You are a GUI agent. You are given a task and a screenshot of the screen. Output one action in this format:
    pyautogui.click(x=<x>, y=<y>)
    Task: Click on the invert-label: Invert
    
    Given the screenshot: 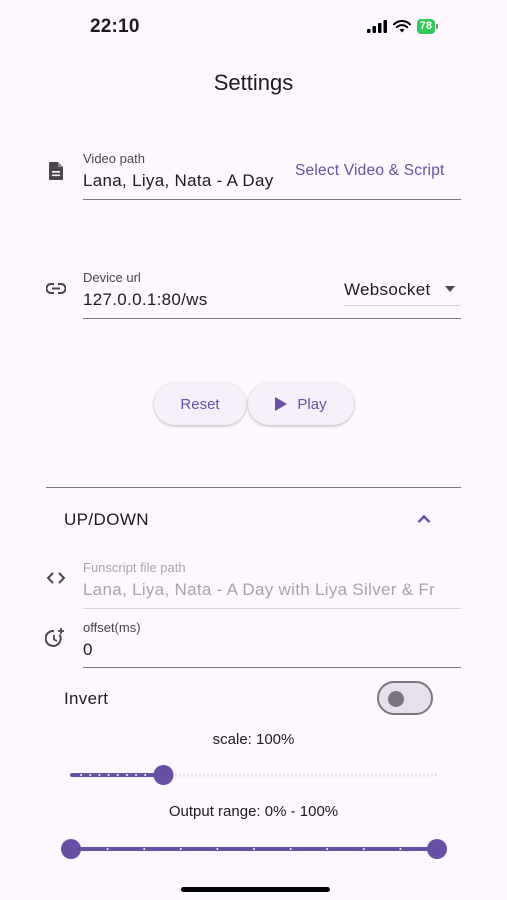 What is the action you would take?
    pyautogui.click(x=86, y=698)
    